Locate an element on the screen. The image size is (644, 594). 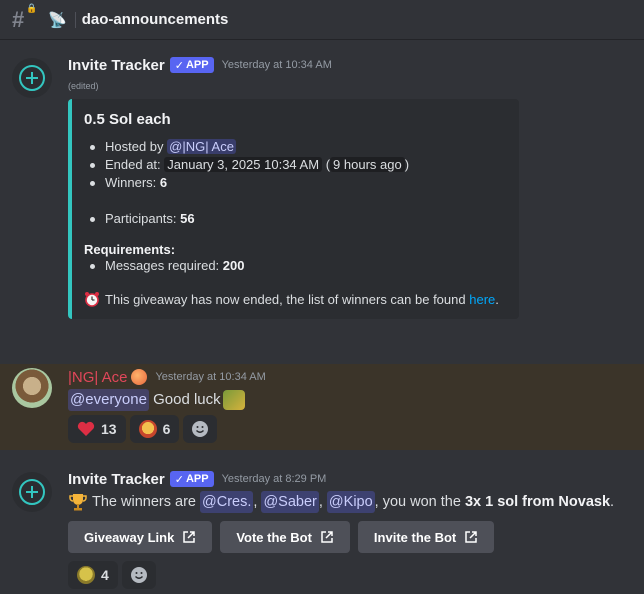
requirements-title: Requirements: is located at coordinates (130, 249).